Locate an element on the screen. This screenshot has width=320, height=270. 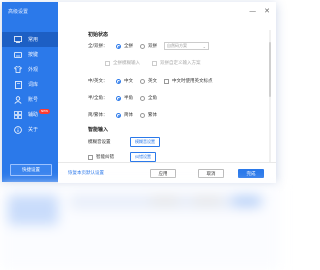
shuangpin-scheme-select: 自然码方案 ⌄ is located at coordinates (186, 46).